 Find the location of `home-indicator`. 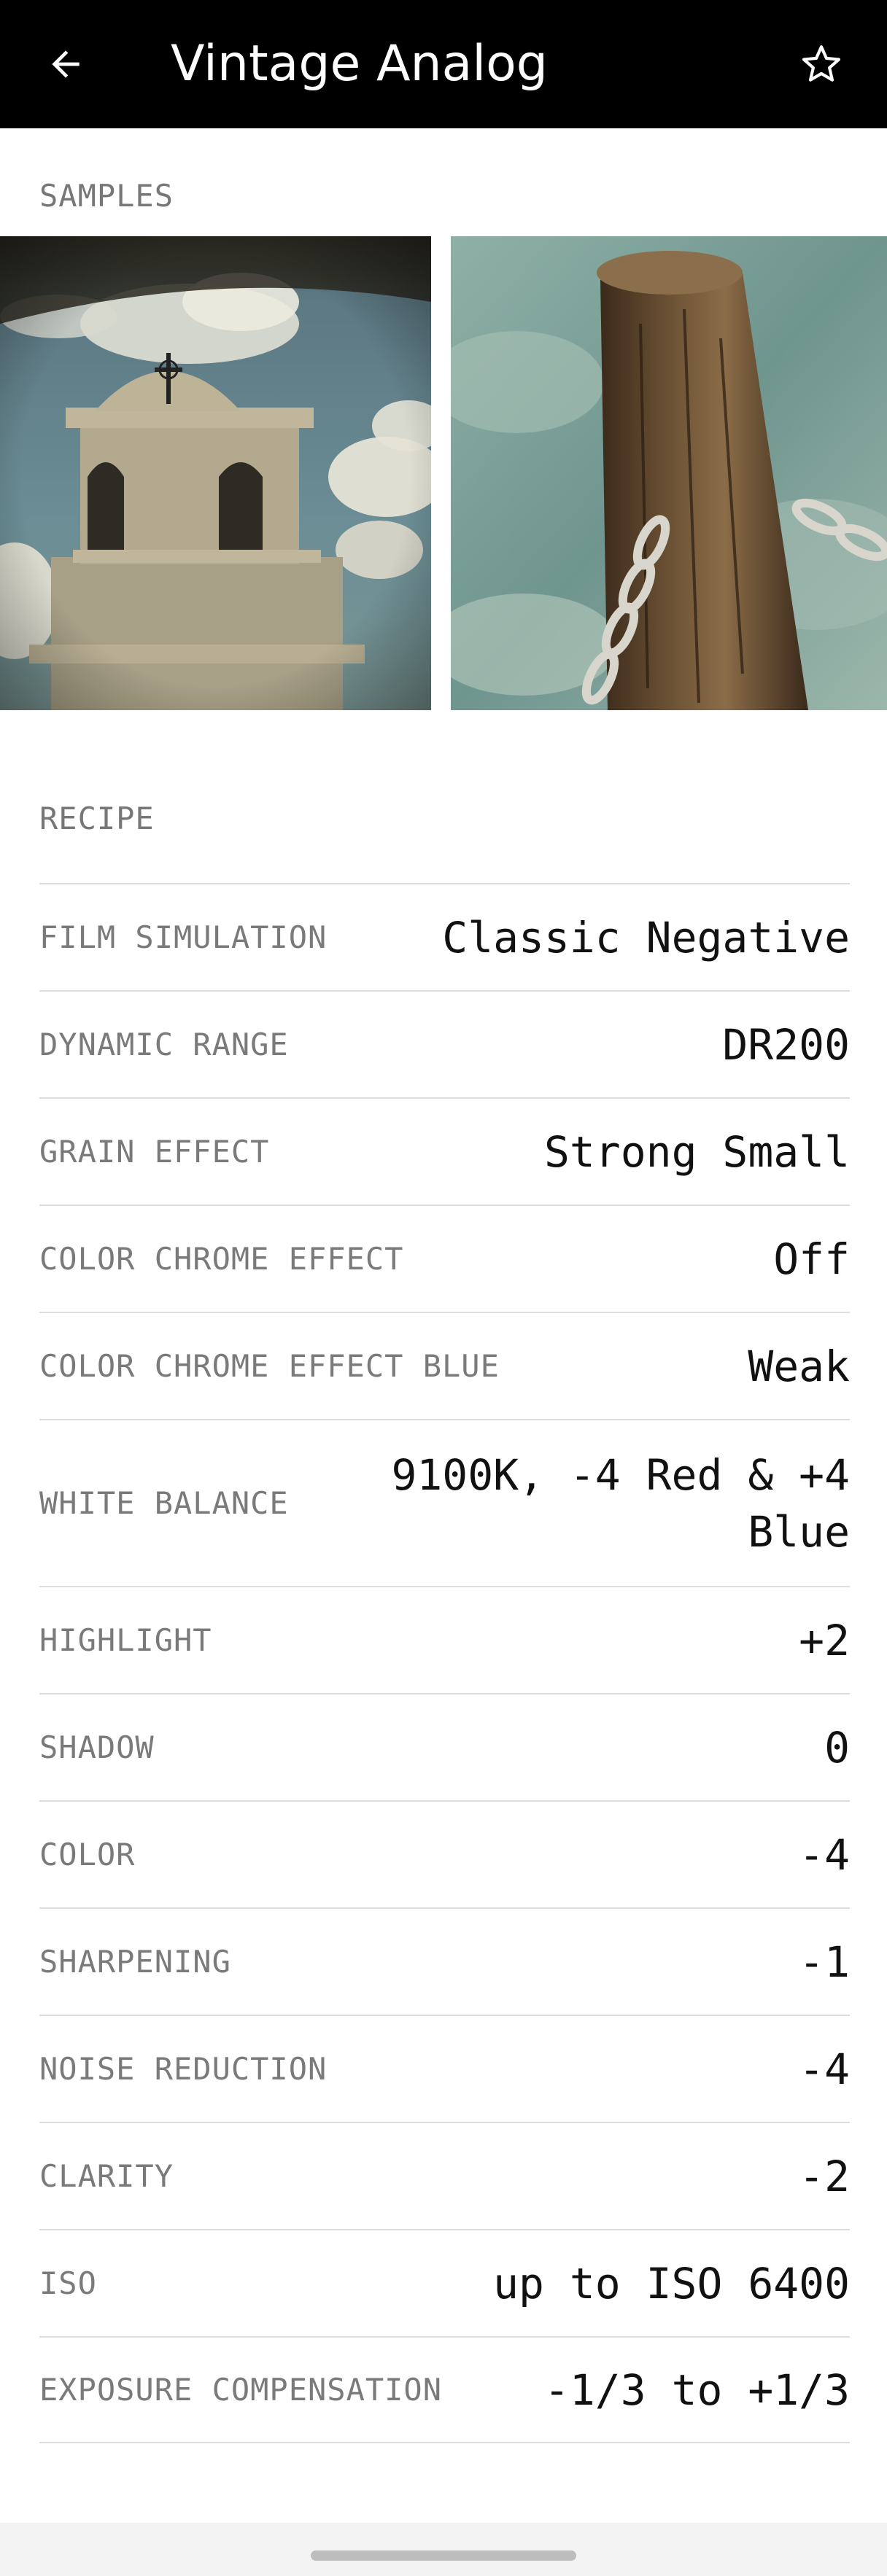

home-indicator is located at coordinates (443, 2555).